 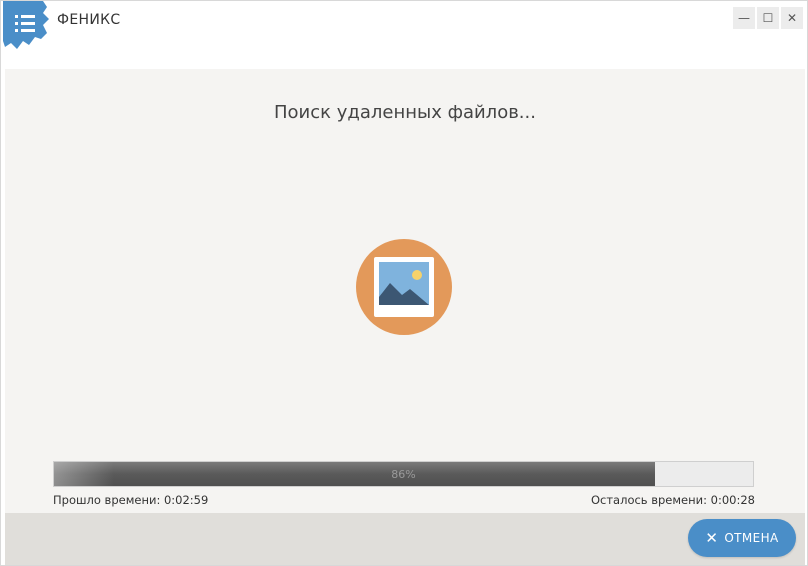 What do you see at coordinates (751, 538) in the screenshot?
I see `cancel-label: ОТМЕНА` at bounding box center [751, 538].